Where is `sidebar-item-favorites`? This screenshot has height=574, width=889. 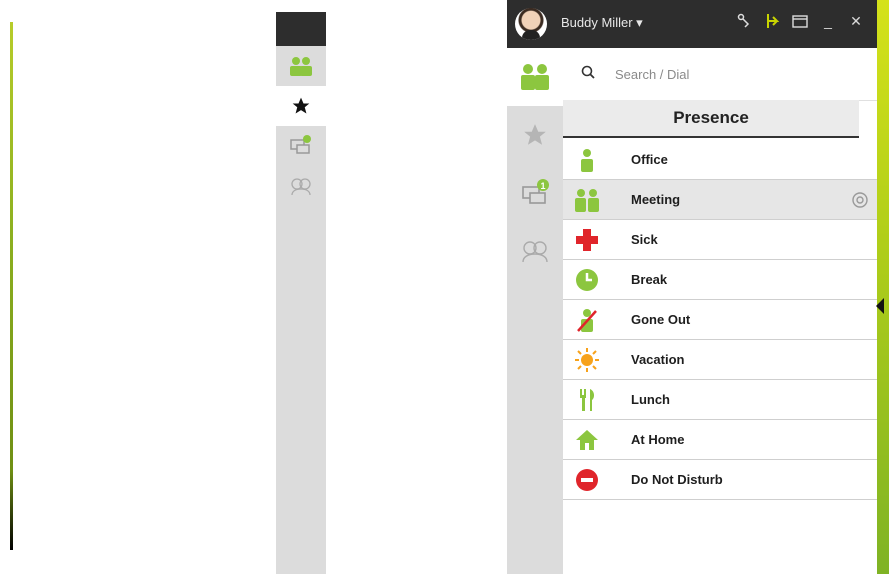 sidebar-item-favorites is located at coordinates (535, 135).